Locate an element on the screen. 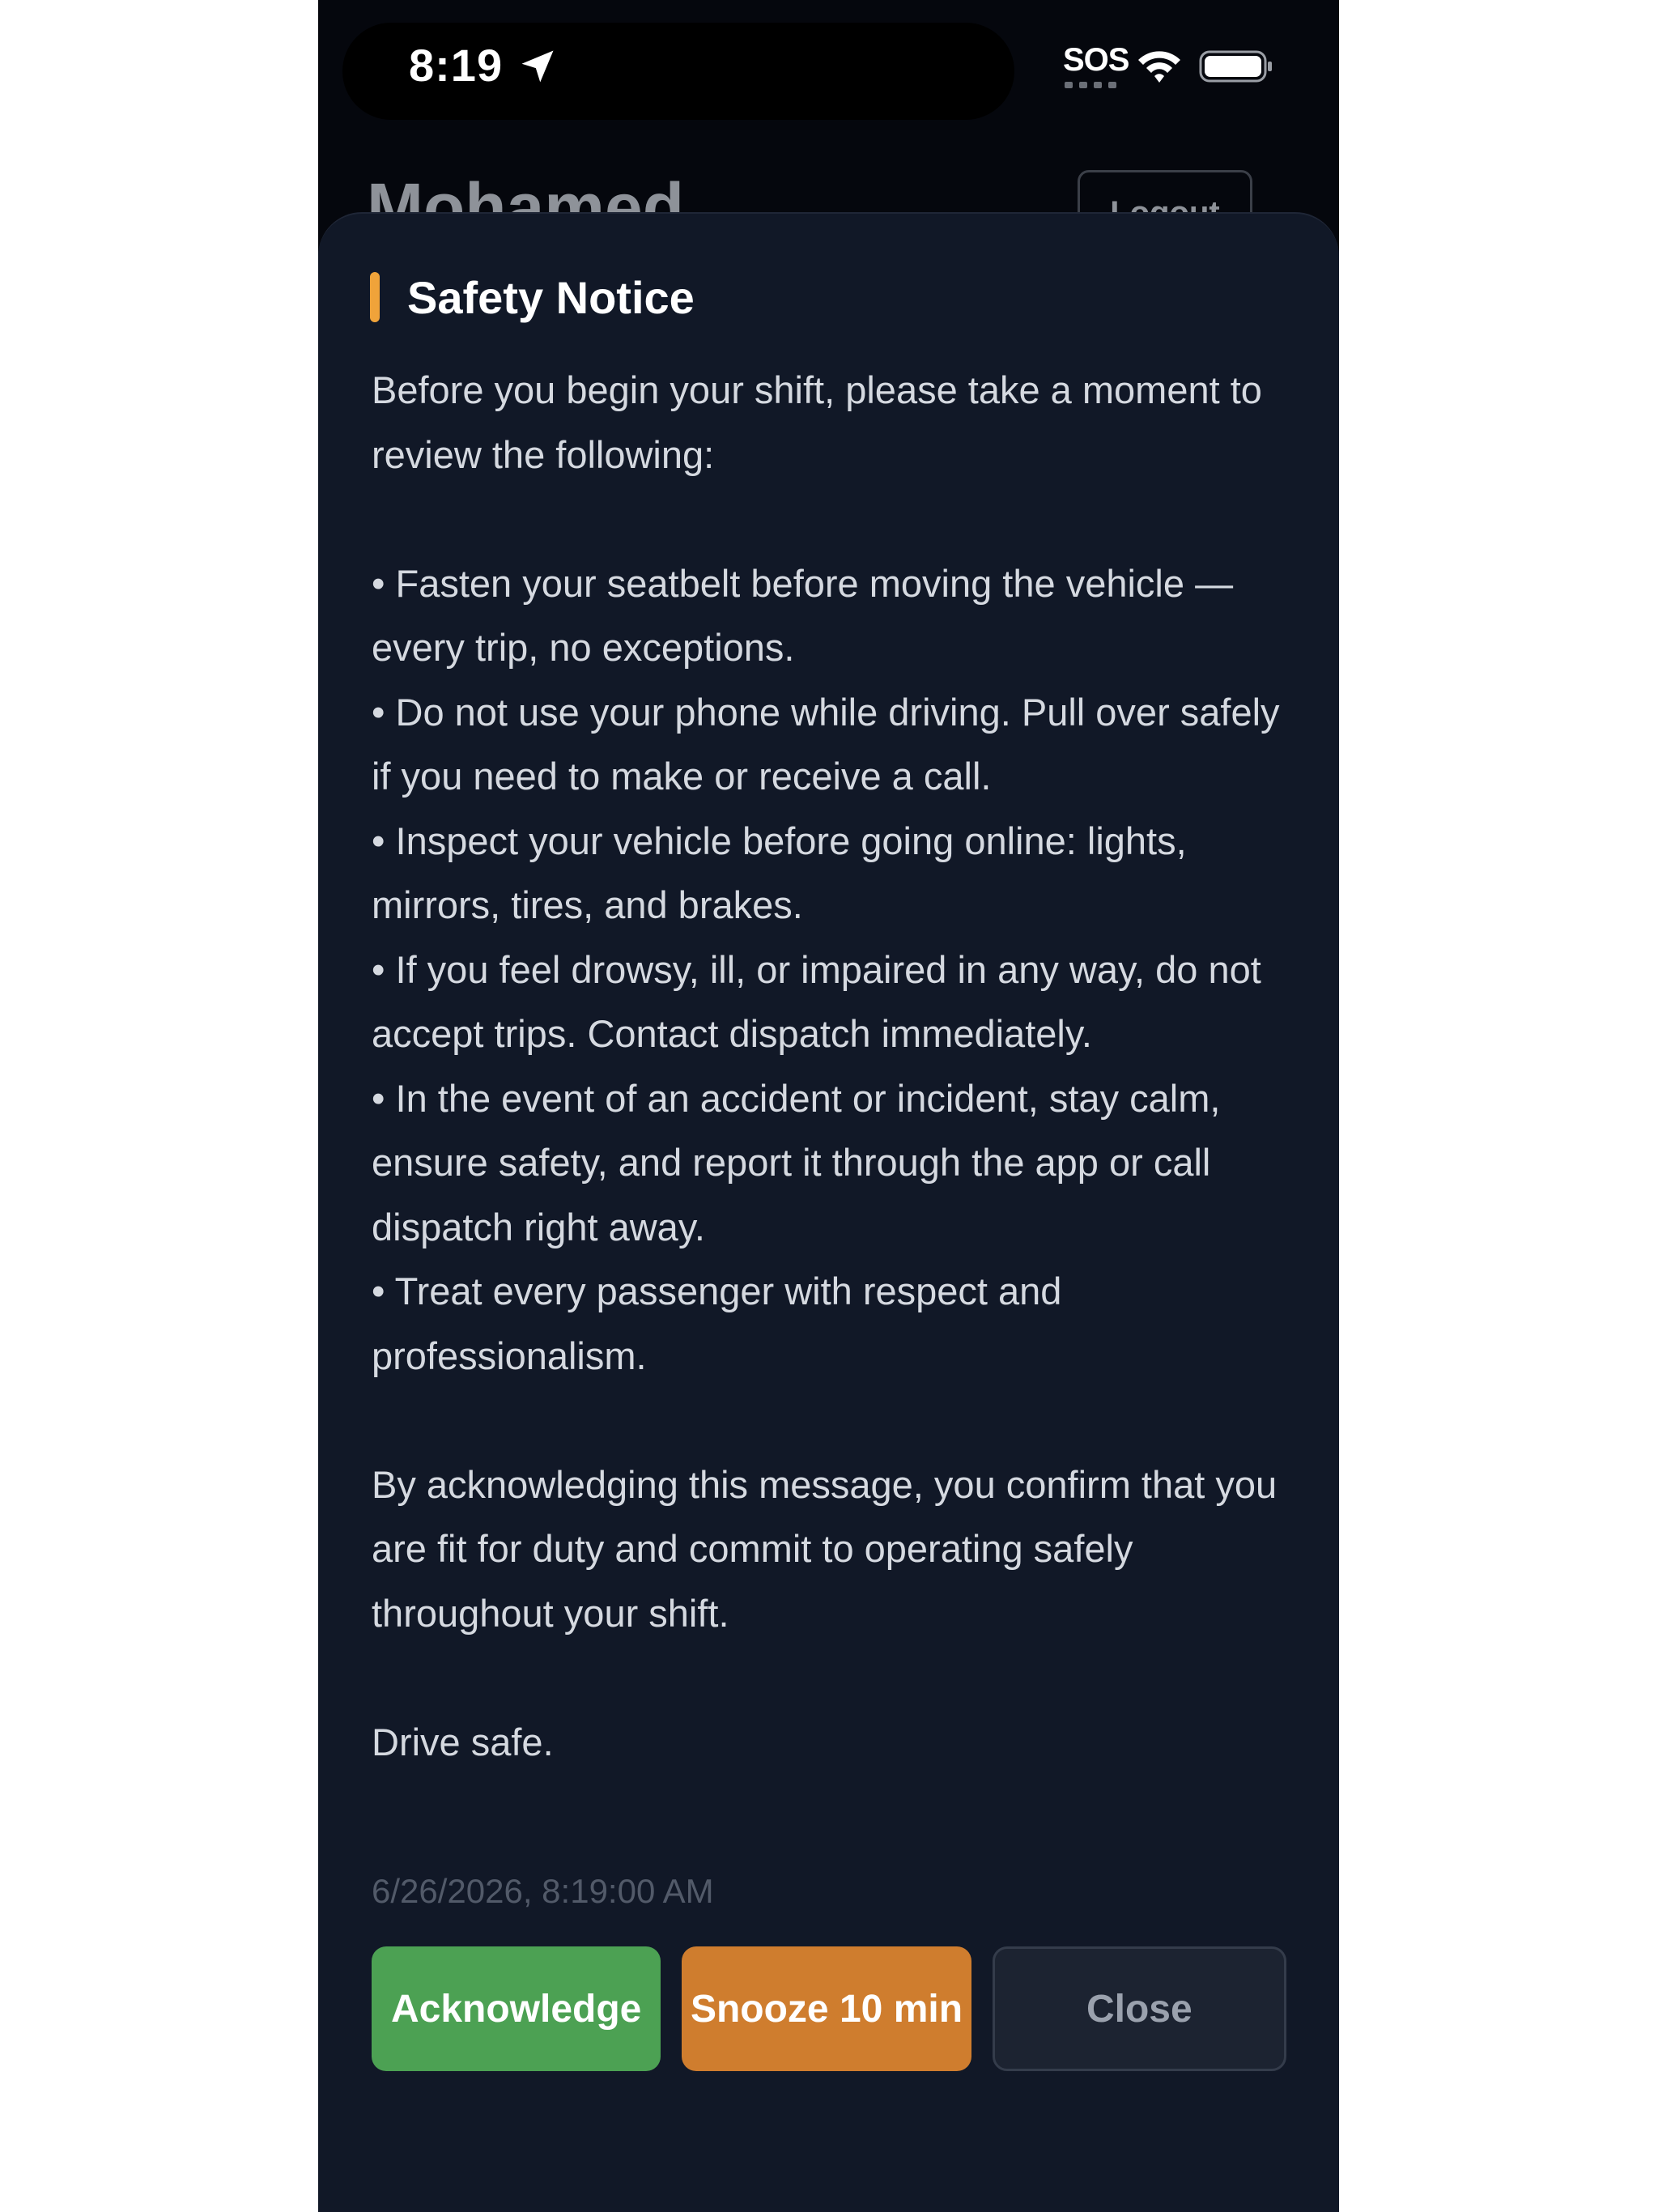 The width and height of the screenshot is (1658, 2212). close-button: Close is located at coordinates (1139, 2009).